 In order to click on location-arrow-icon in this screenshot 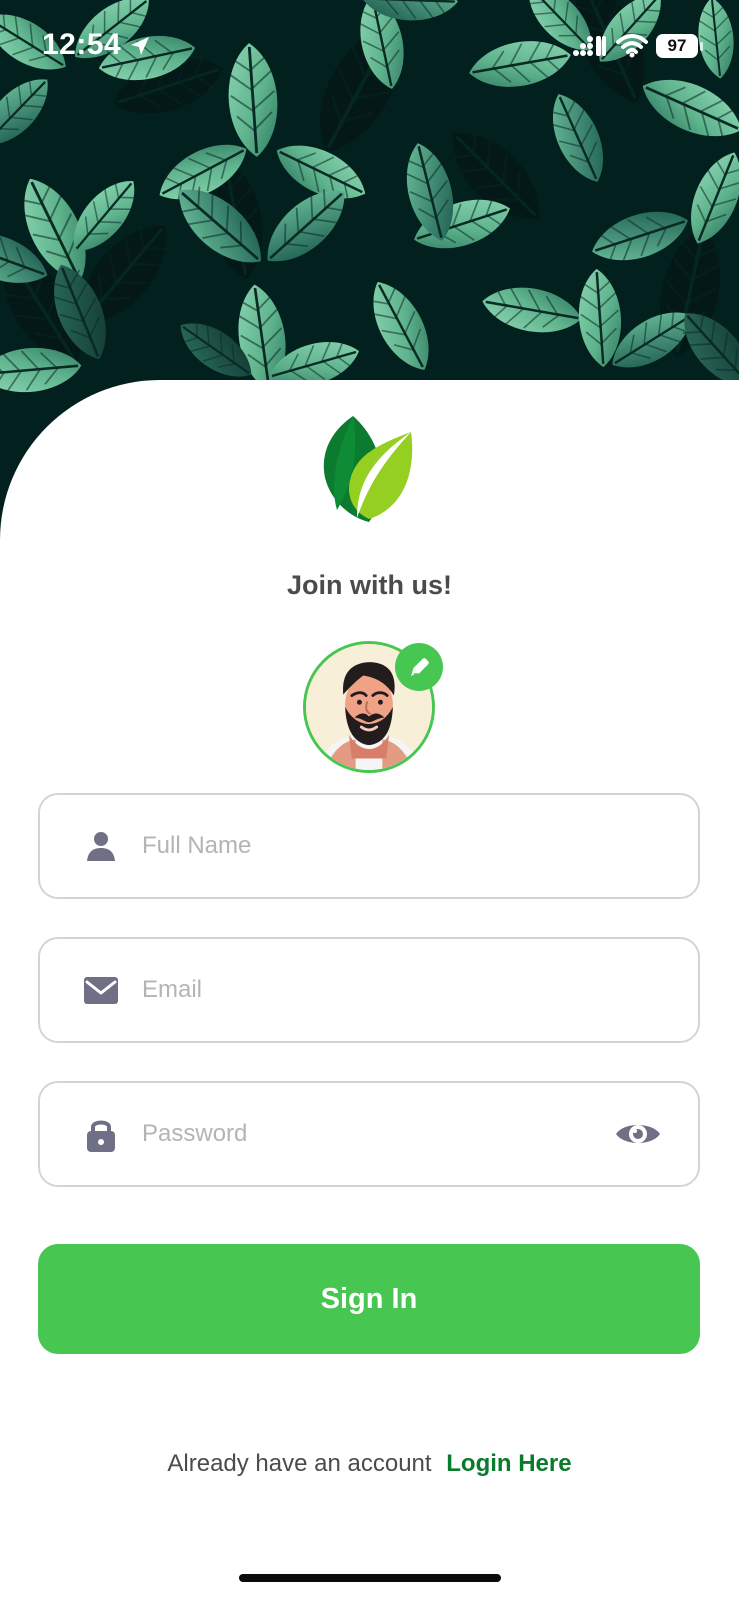, I will do `click(140, 46)`.